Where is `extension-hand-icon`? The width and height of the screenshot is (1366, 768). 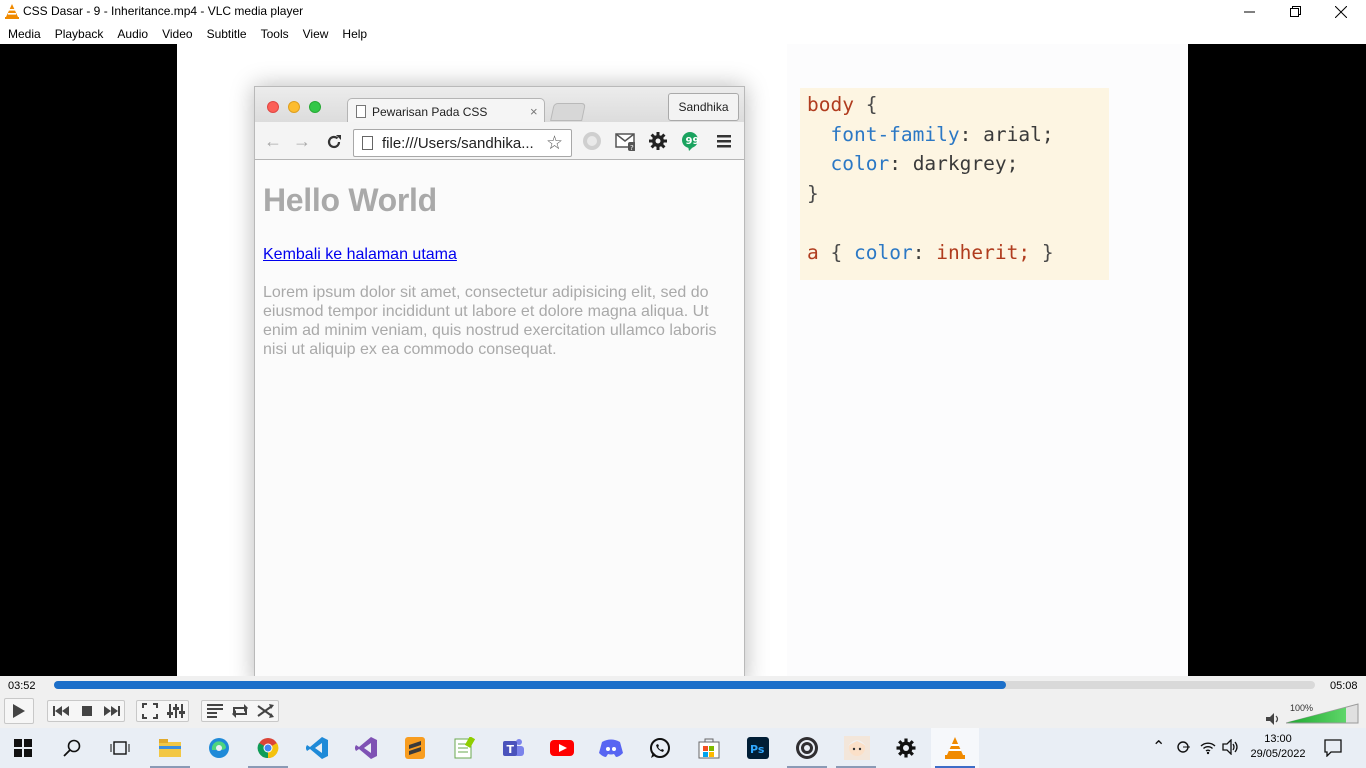
extension-hand-icon is located at coordinates (592, 141).